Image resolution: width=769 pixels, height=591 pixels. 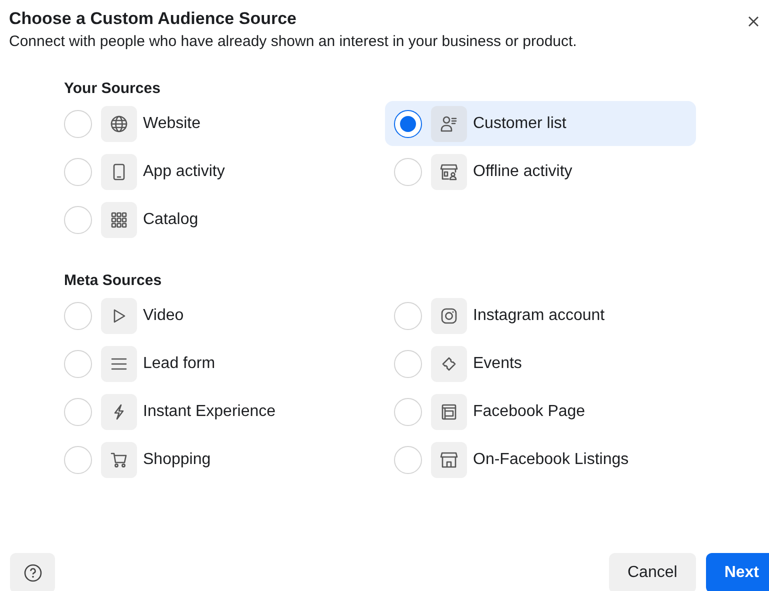 I want to click on option-label: Video, so click(x=163, y=316).